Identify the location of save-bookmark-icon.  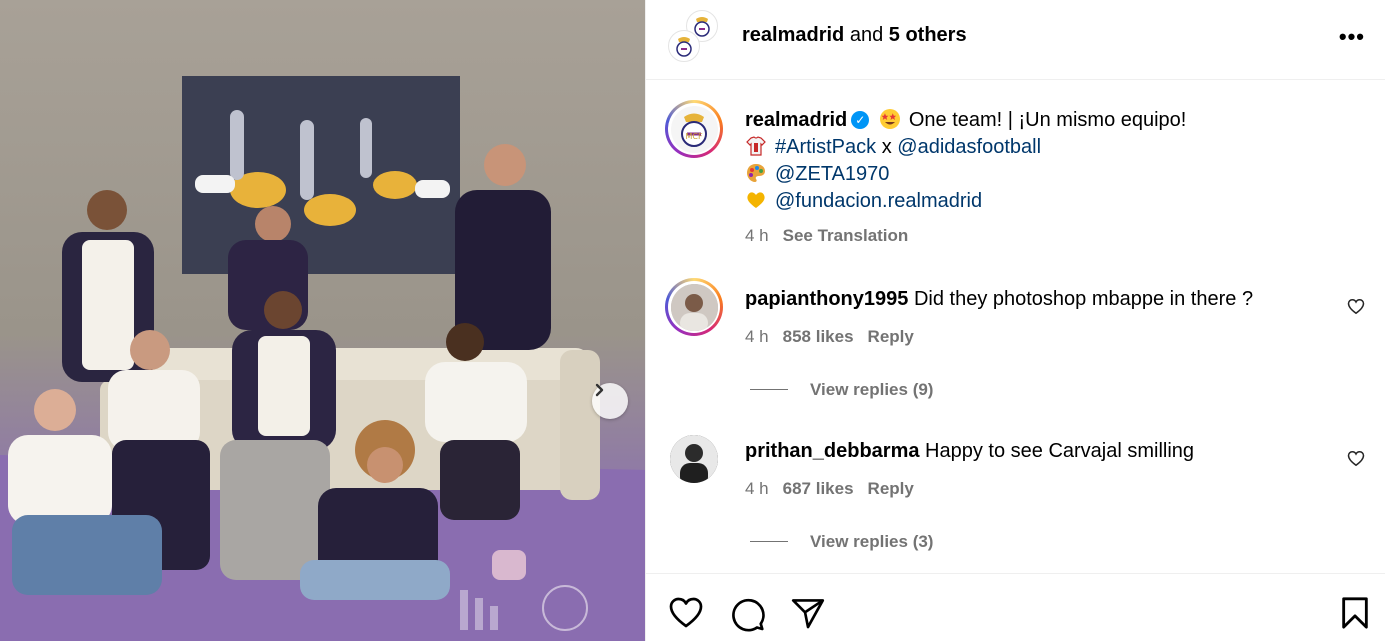
(1355, 613).